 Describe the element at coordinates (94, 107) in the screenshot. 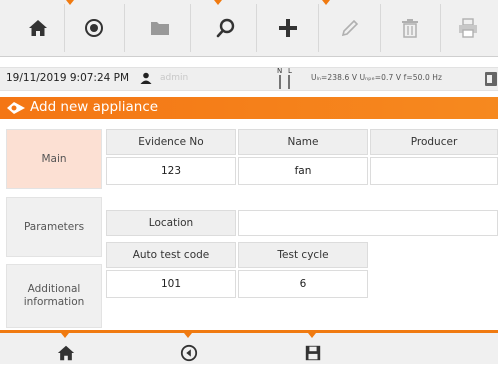

I see `page-title: Add new appliance` at that location.